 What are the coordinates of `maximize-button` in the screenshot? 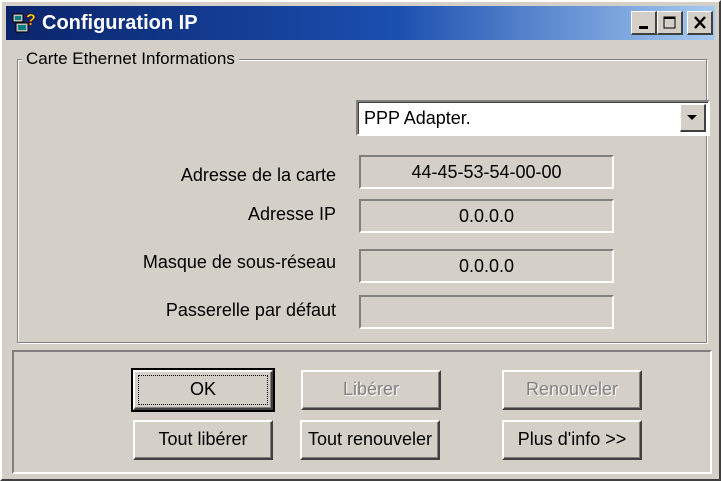 It's located at (670, 23).